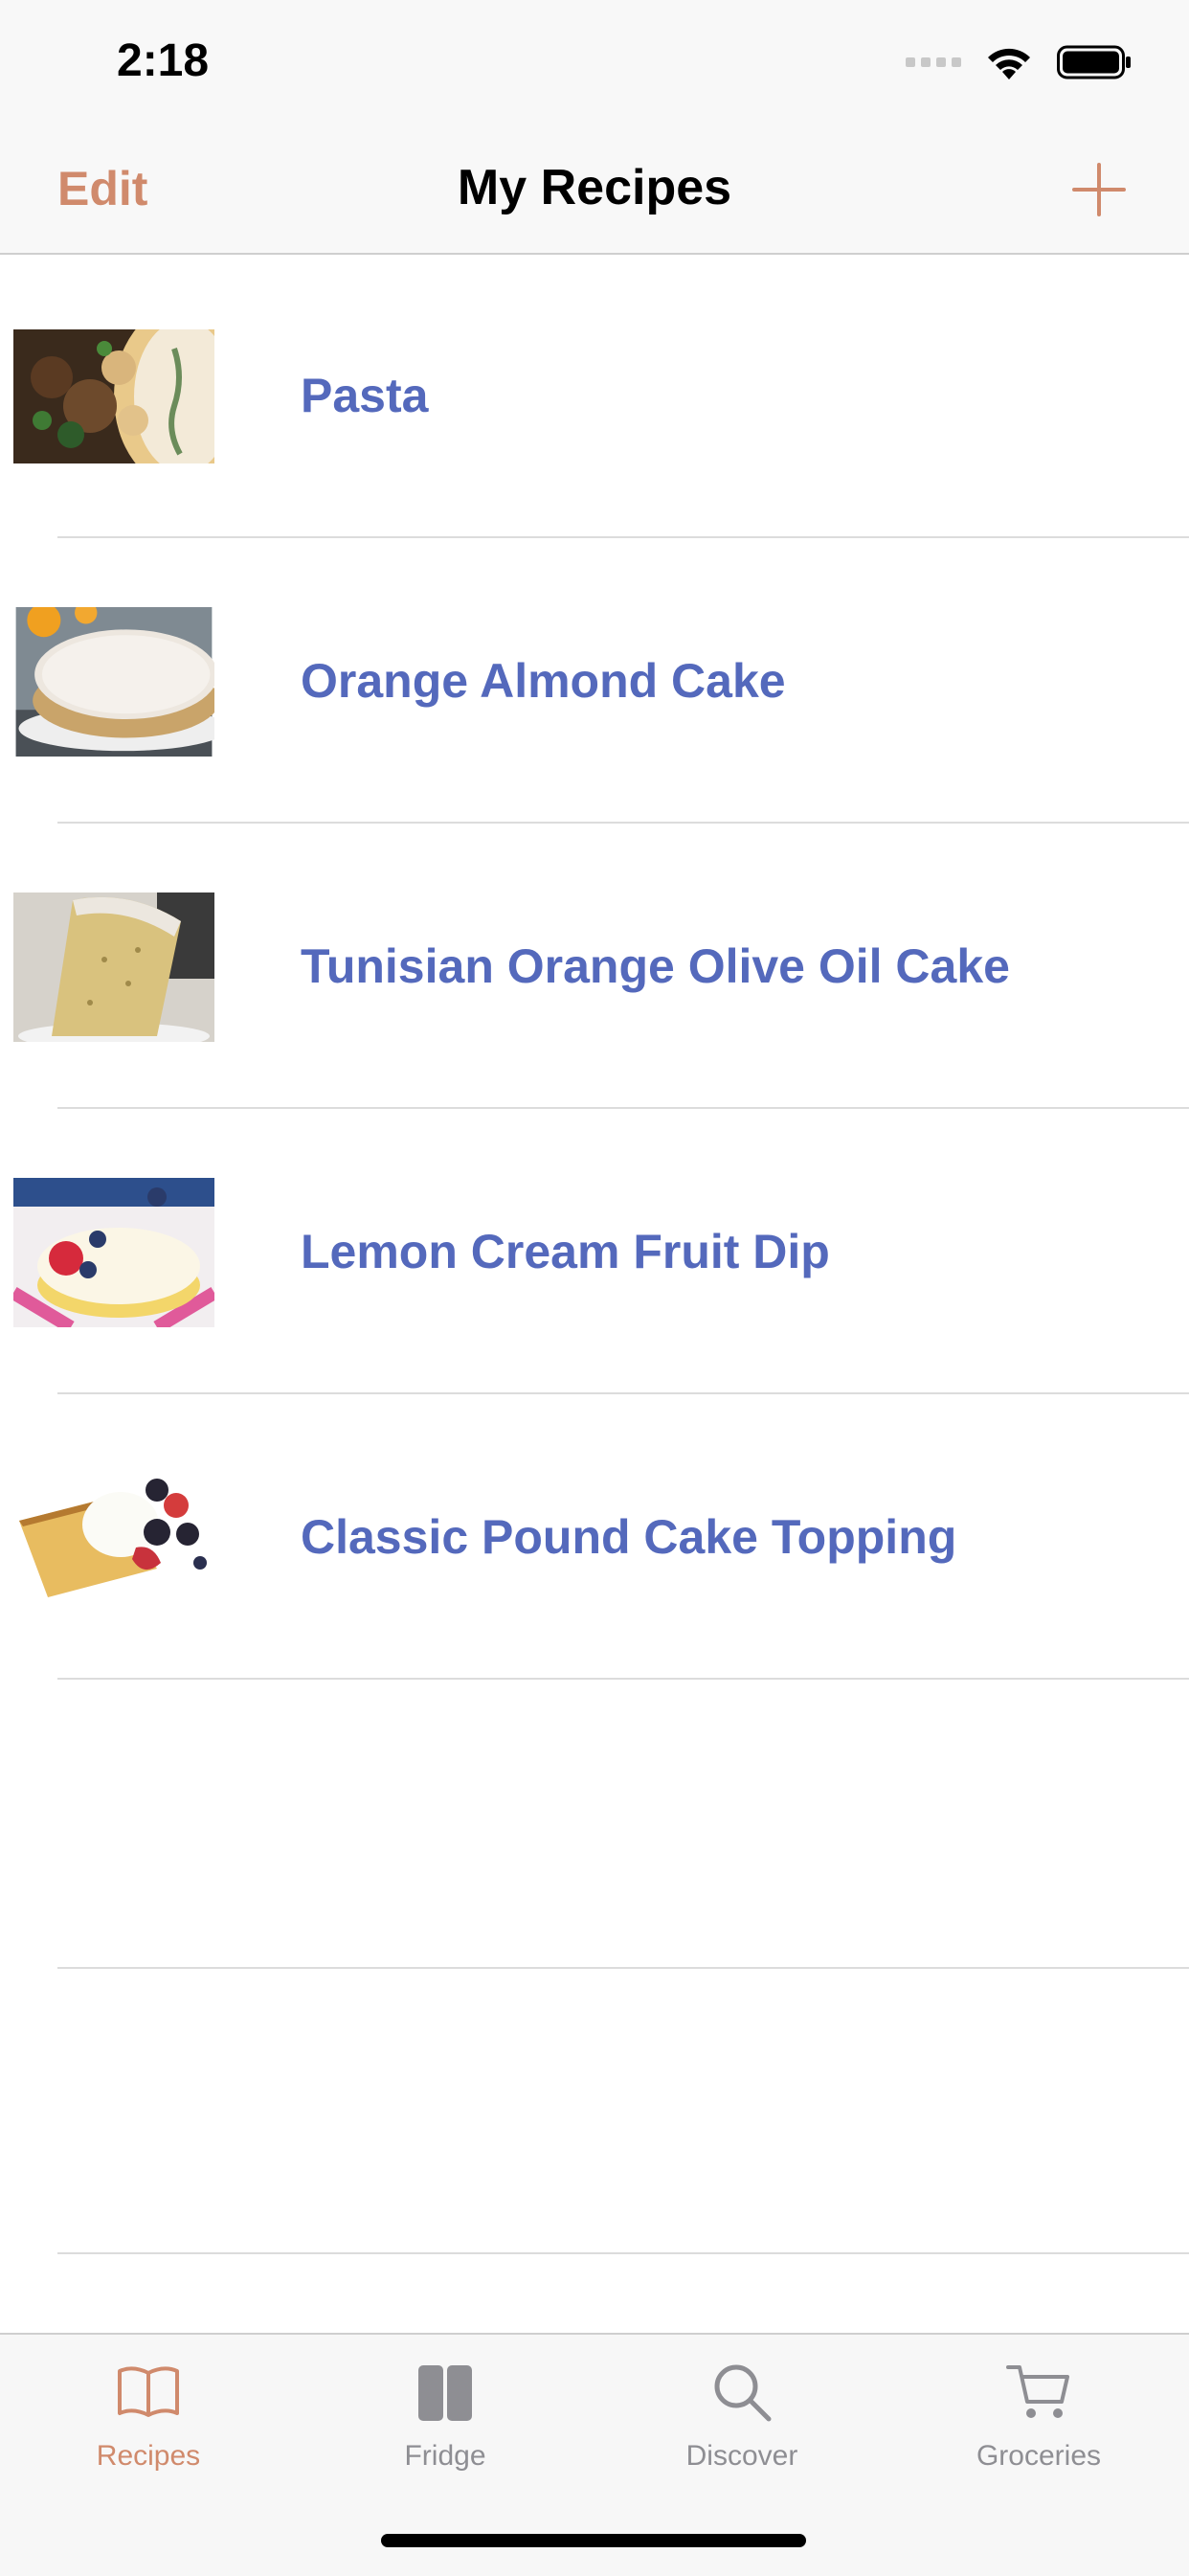  I want to click on tab-label: Fridge, so click(445, 2456).